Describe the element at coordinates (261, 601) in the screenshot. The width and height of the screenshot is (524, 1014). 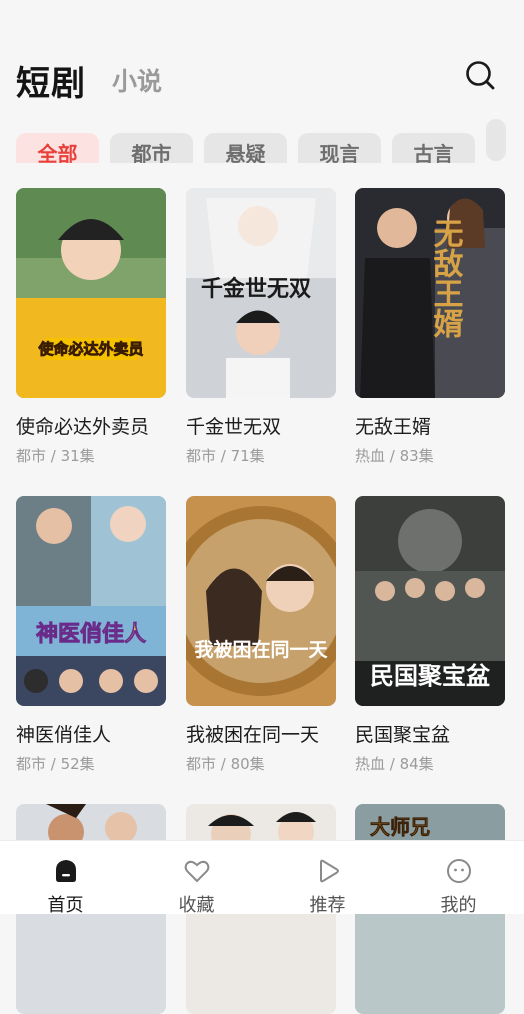
I see `poster-image: 我被困在同一天` at that location.